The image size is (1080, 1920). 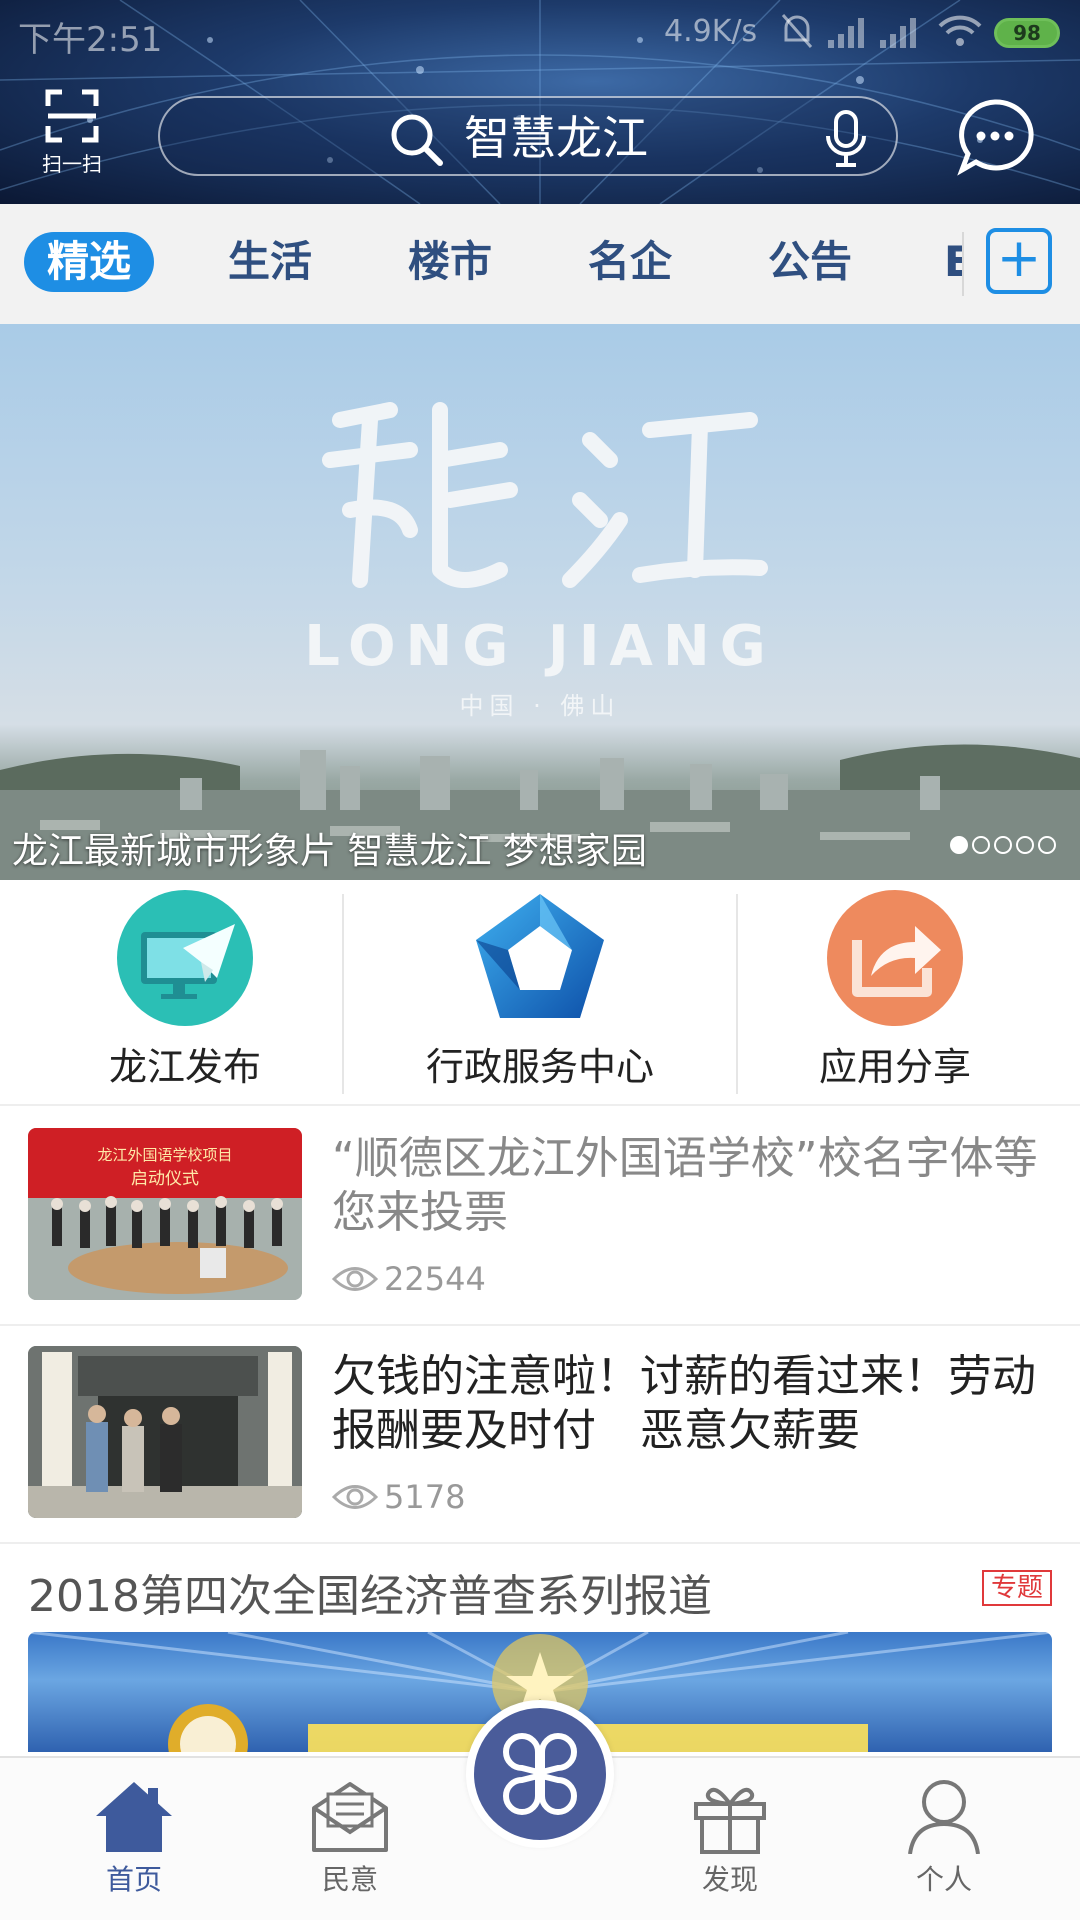 I want to click on scan-icon, so click(x=72, y=116).